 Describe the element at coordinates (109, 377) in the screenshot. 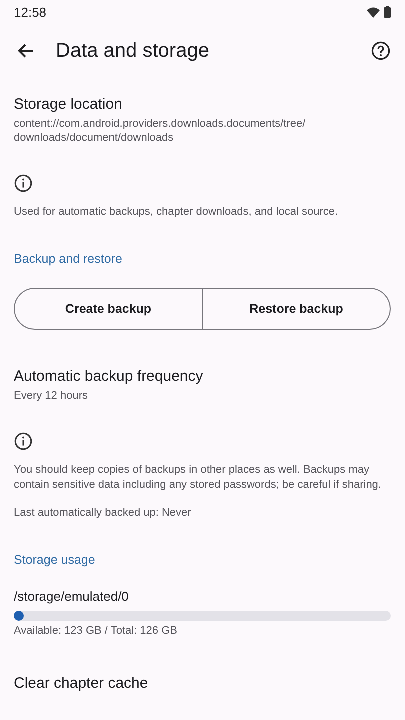

I see `setting-title: Automatic backup frequency` at that location.